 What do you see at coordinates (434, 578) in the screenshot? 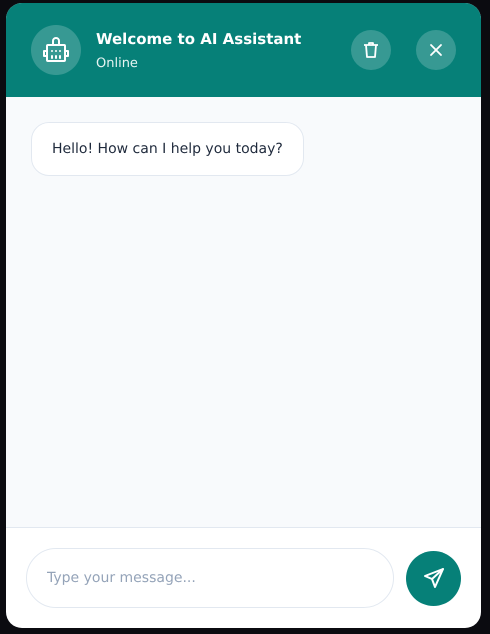
I see `send-icon` at bounding box center [434, 578].